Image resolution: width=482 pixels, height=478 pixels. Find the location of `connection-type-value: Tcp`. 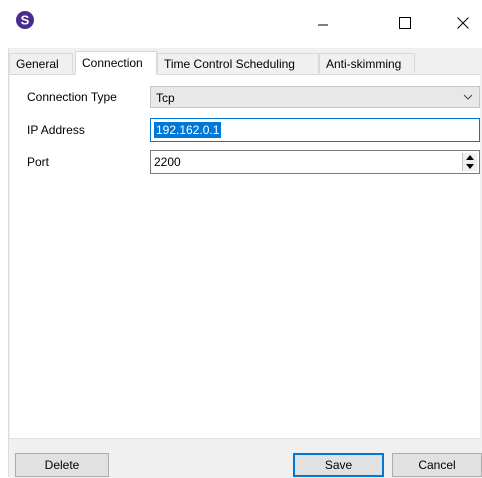

connection-type-value: Tcp is located at coordinates (165, 98).